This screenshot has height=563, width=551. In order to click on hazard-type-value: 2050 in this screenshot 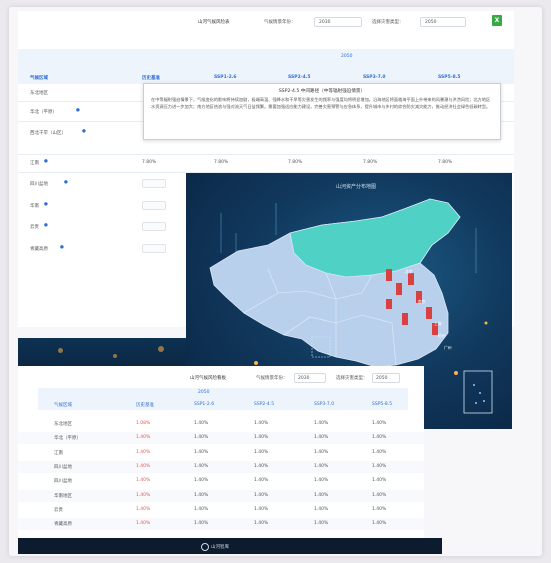, I will do `click(382, 378)`.